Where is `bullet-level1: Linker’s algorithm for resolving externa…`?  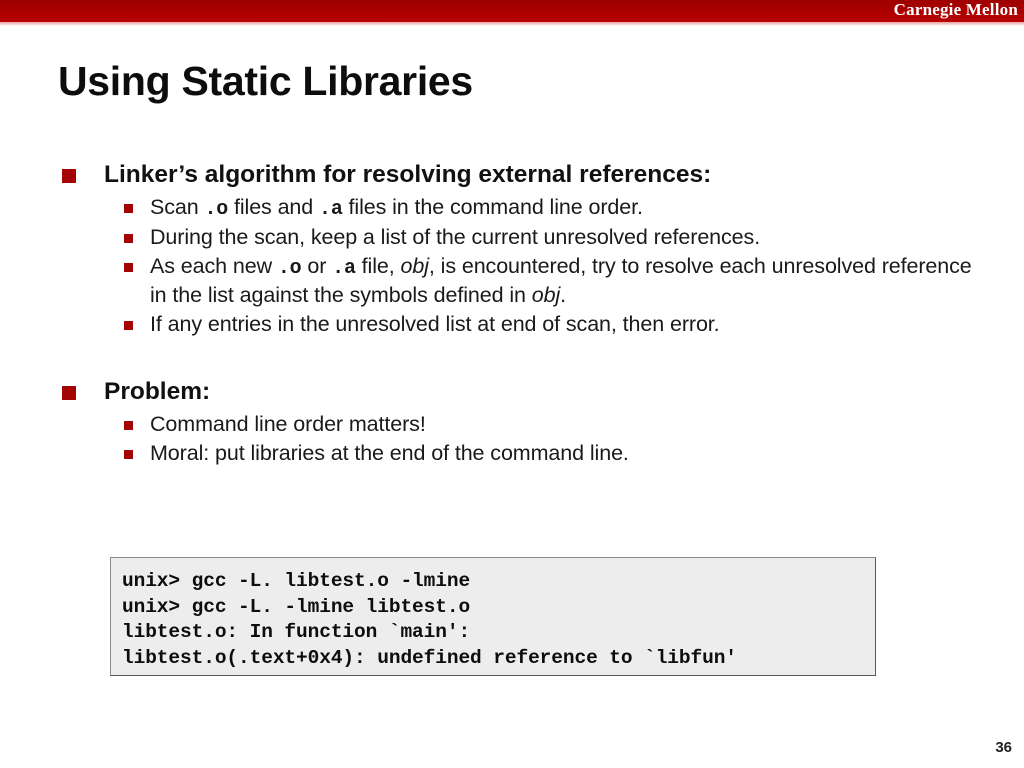
bullet-level1: Linker’s algorithm for resolving externa… is located at coordinates (518, 175).